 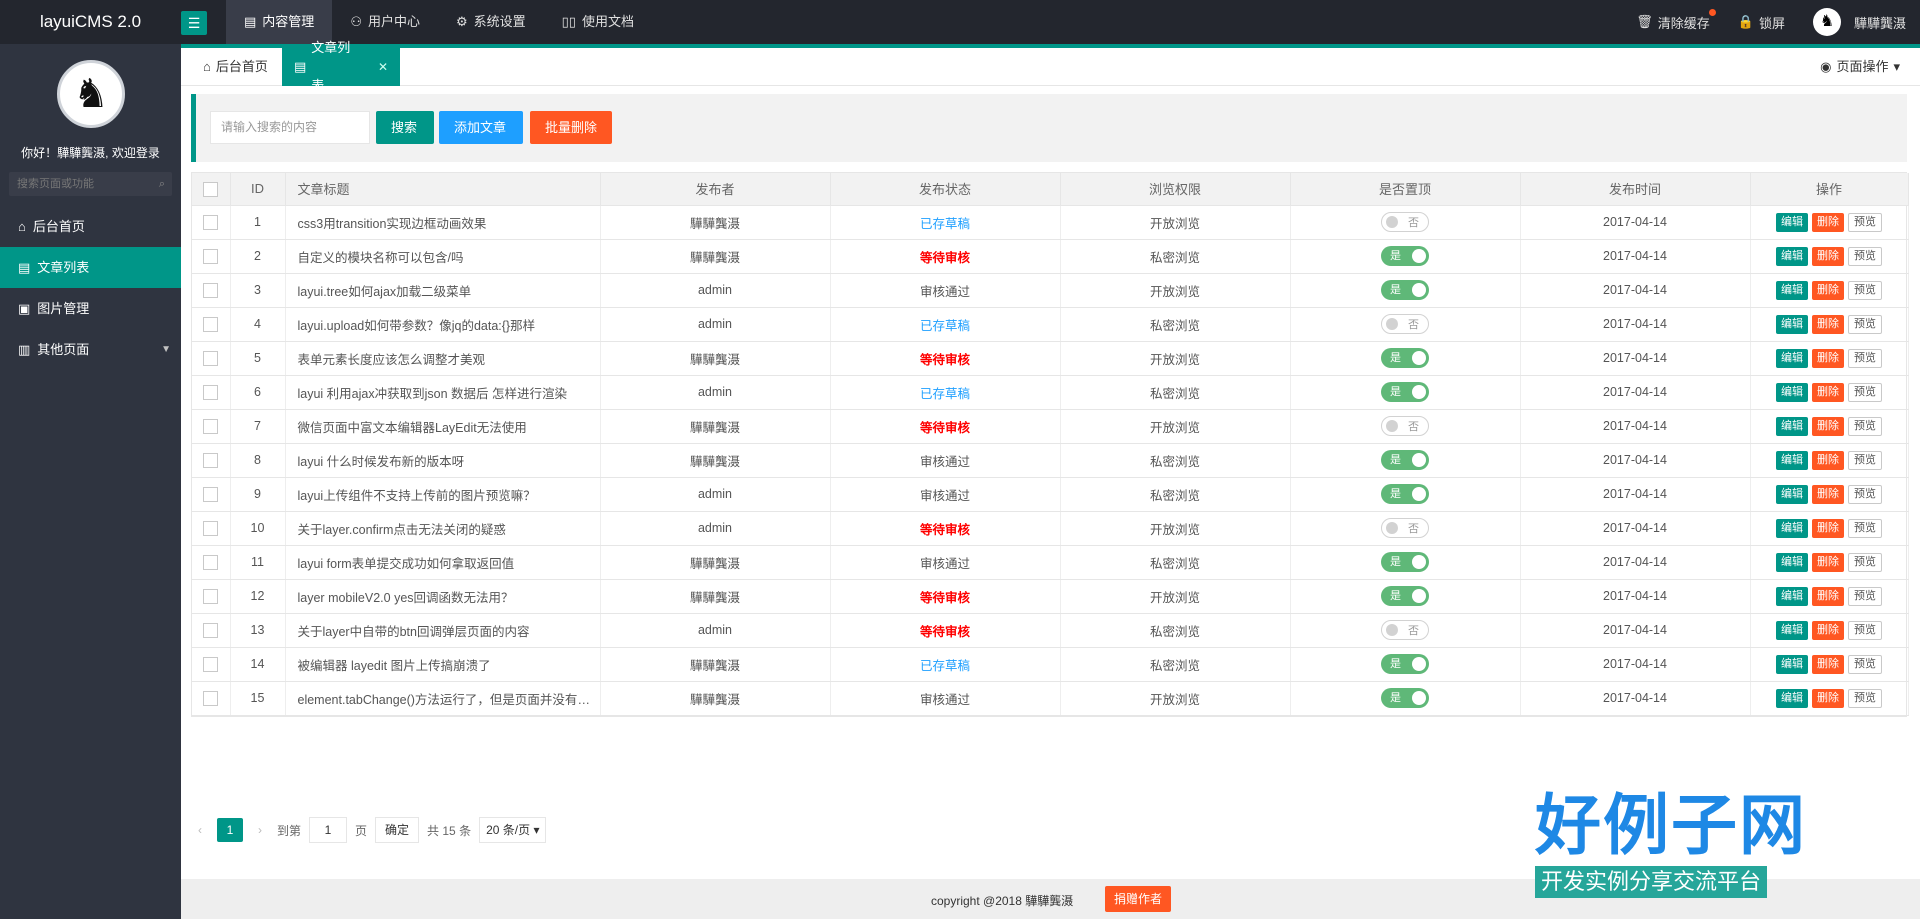 I want to click on search-icon: ⌕, so click(x=162, y=184).